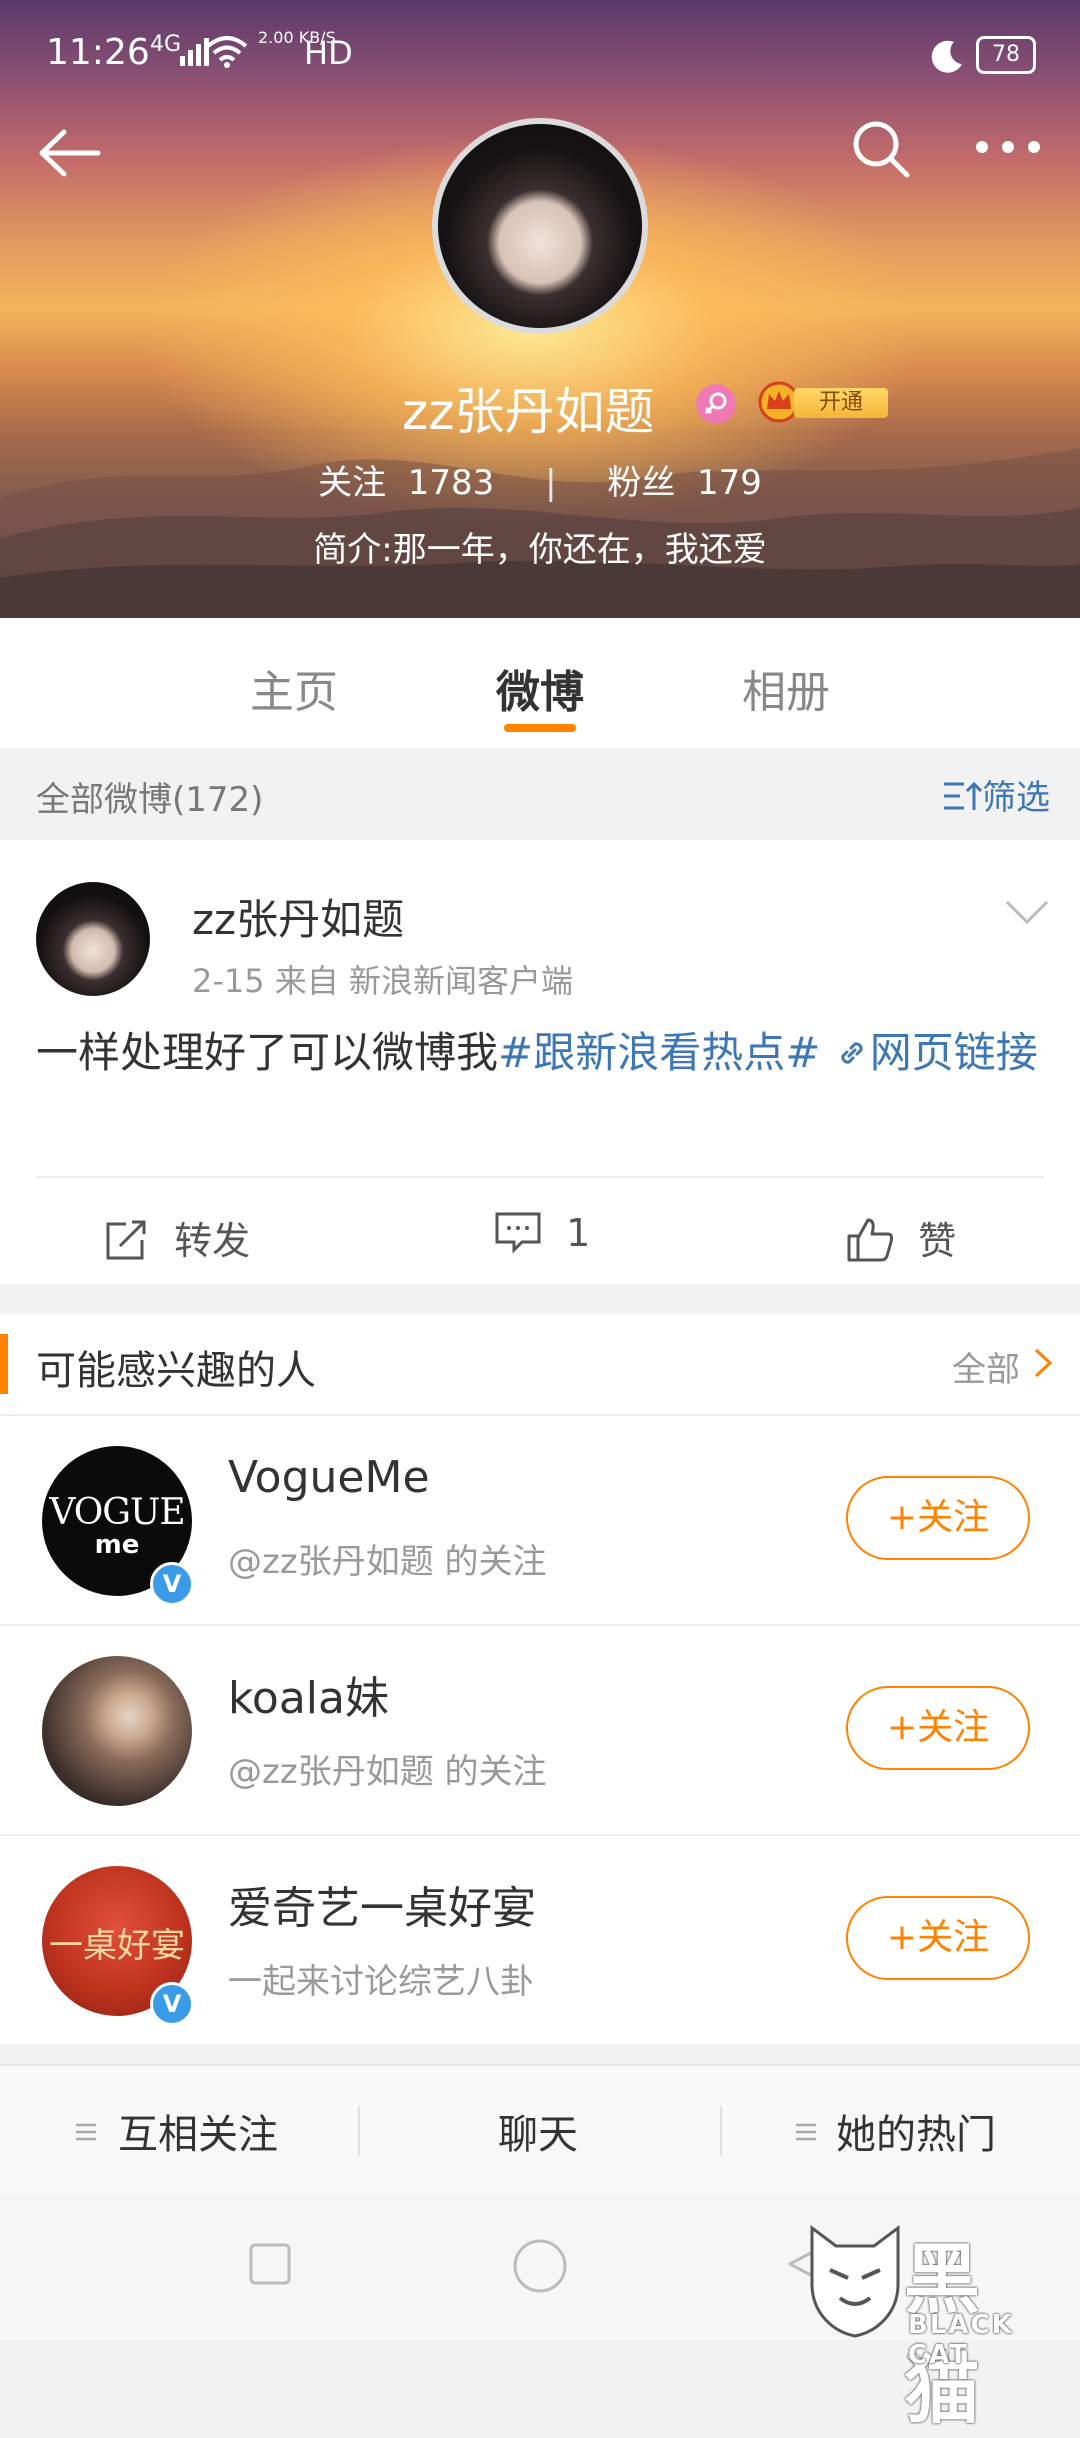 This screenshot has width=1080, height=2438. Describe the element at coordinates (953, 1052) in the screenshot. I see `post-link-label: 网页链接` at that location.